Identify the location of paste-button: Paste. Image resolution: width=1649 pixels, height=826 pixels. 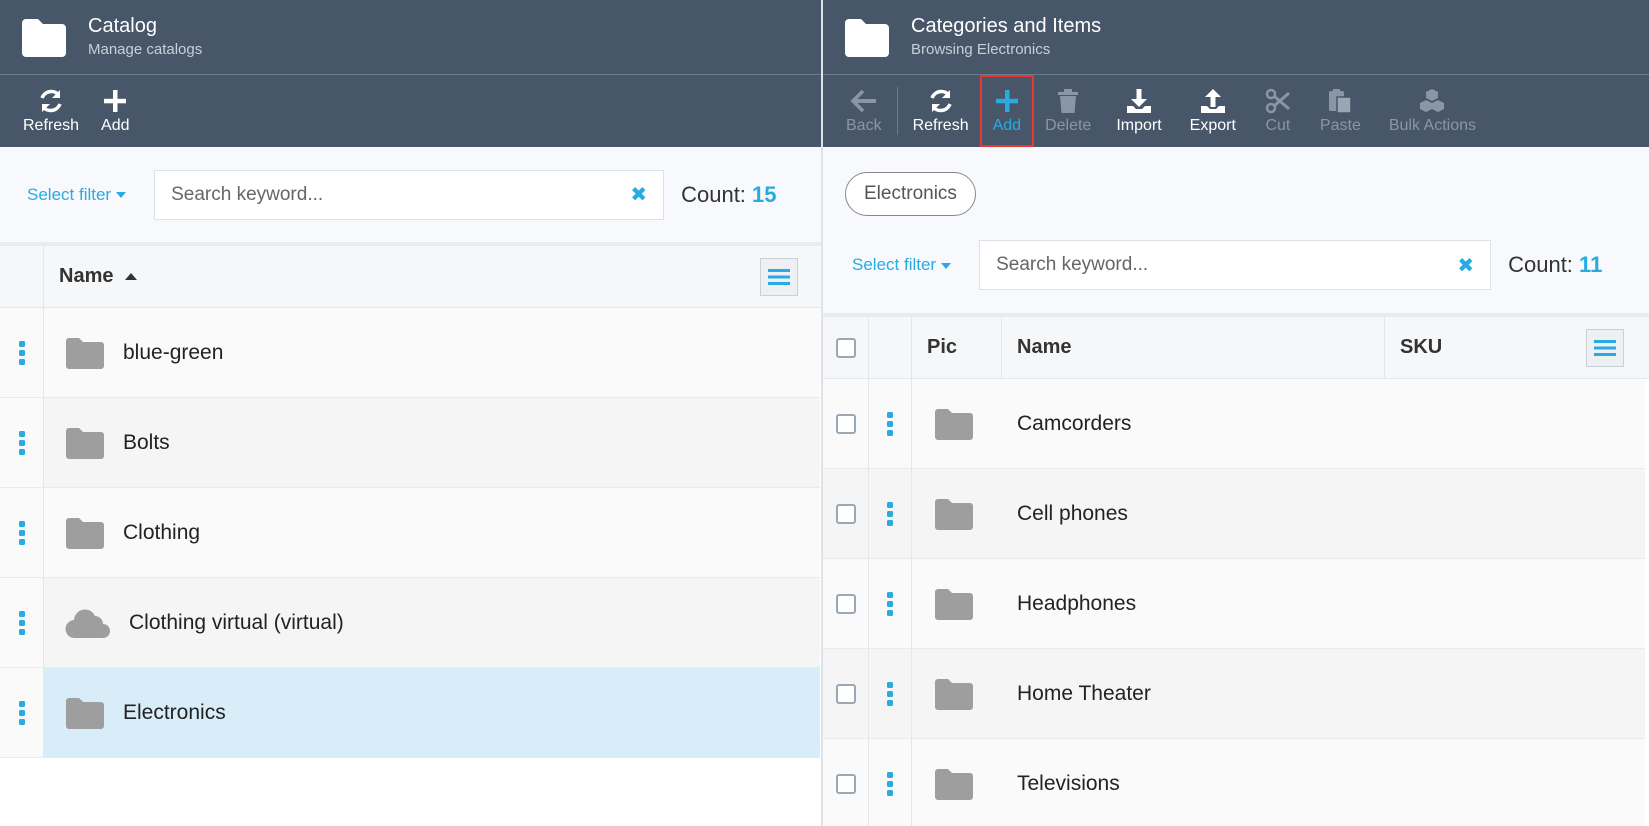
(1340, 111).